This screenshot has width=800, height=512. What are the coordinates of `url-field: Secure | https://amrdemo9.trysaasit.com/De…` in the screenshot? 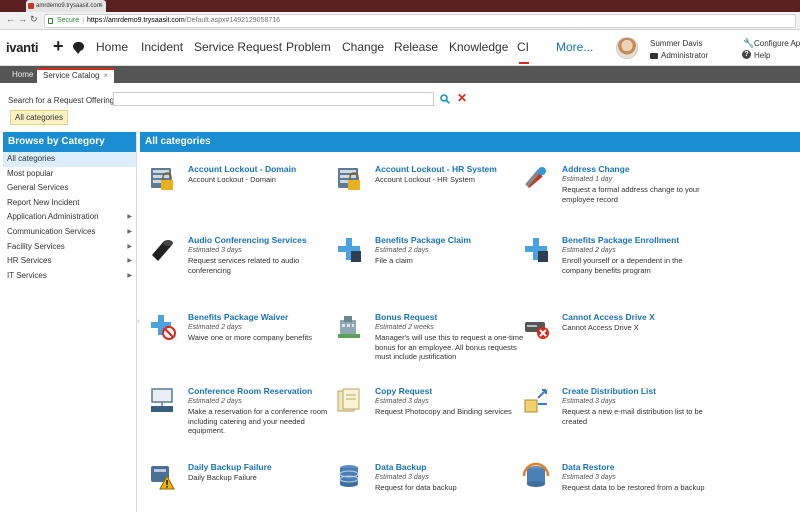 It's located at (420, 21).